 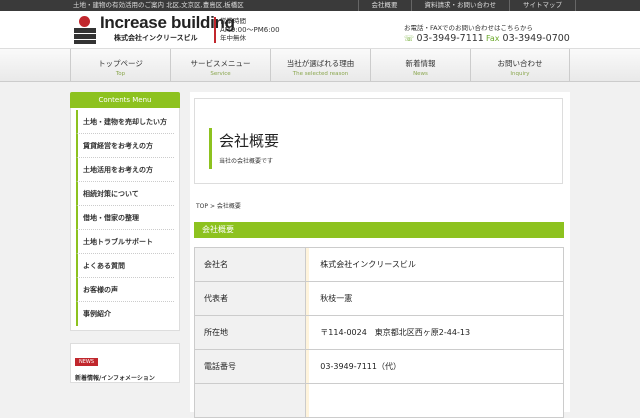 What do you see at coordinates (125, 377) in the screenshot?
I see `news-link: 新着情報/インフォメーション` at bounding box center [125, 377].